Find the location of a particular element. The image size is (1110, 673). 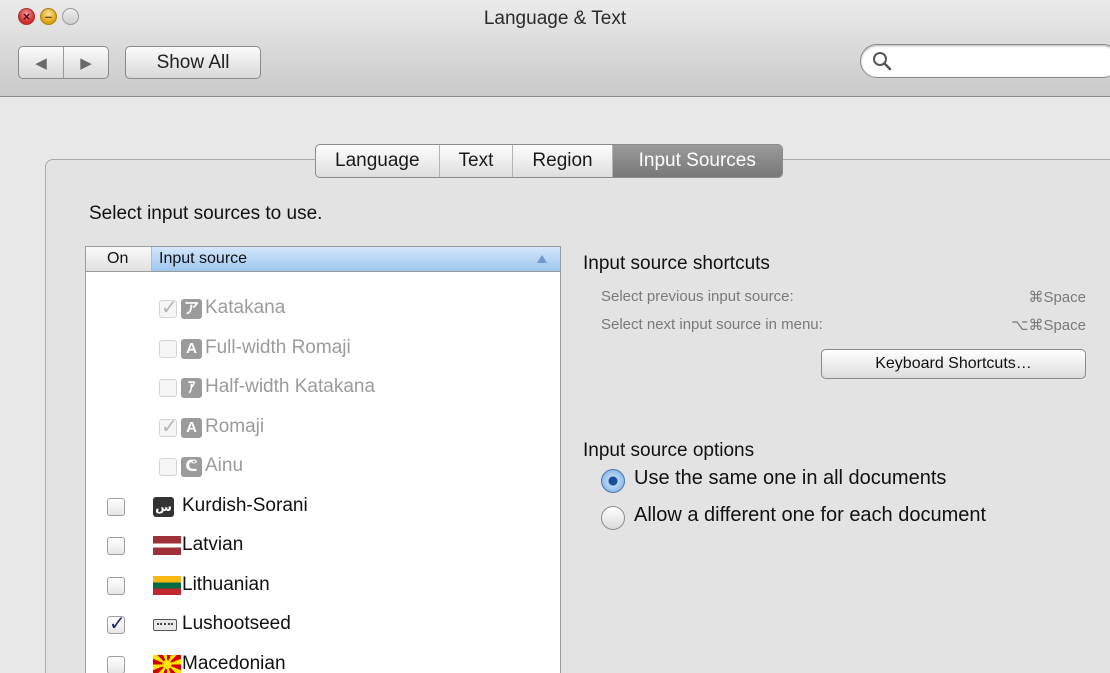

list-item: A Full-width Romaji is located at coordinates (323, 347).